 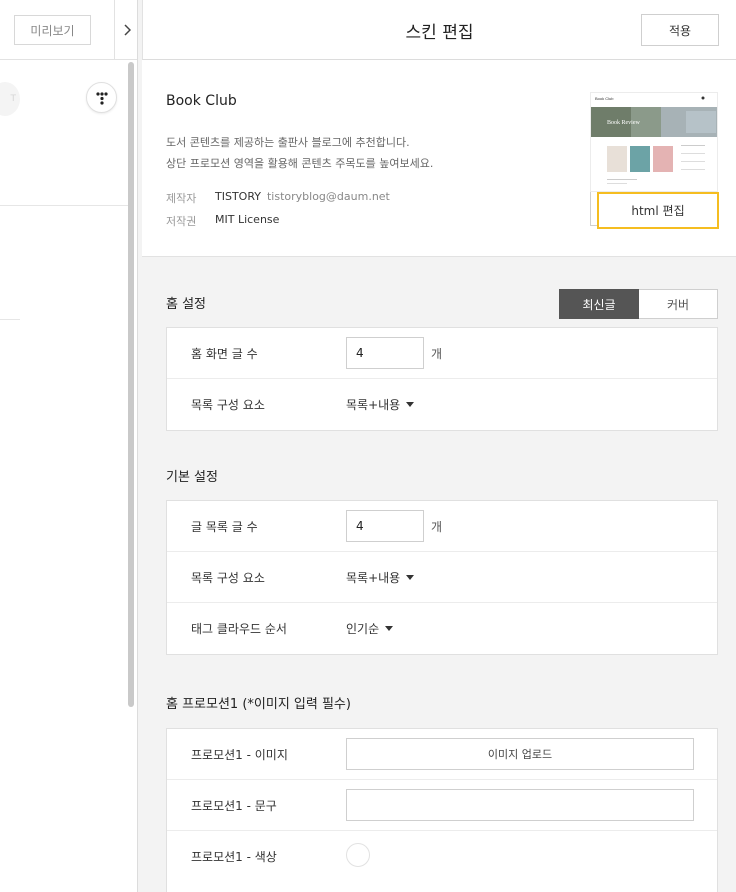 I want to click on promotion1-text-label: 프로모션1 - 문구, so click(x=234, y=806).